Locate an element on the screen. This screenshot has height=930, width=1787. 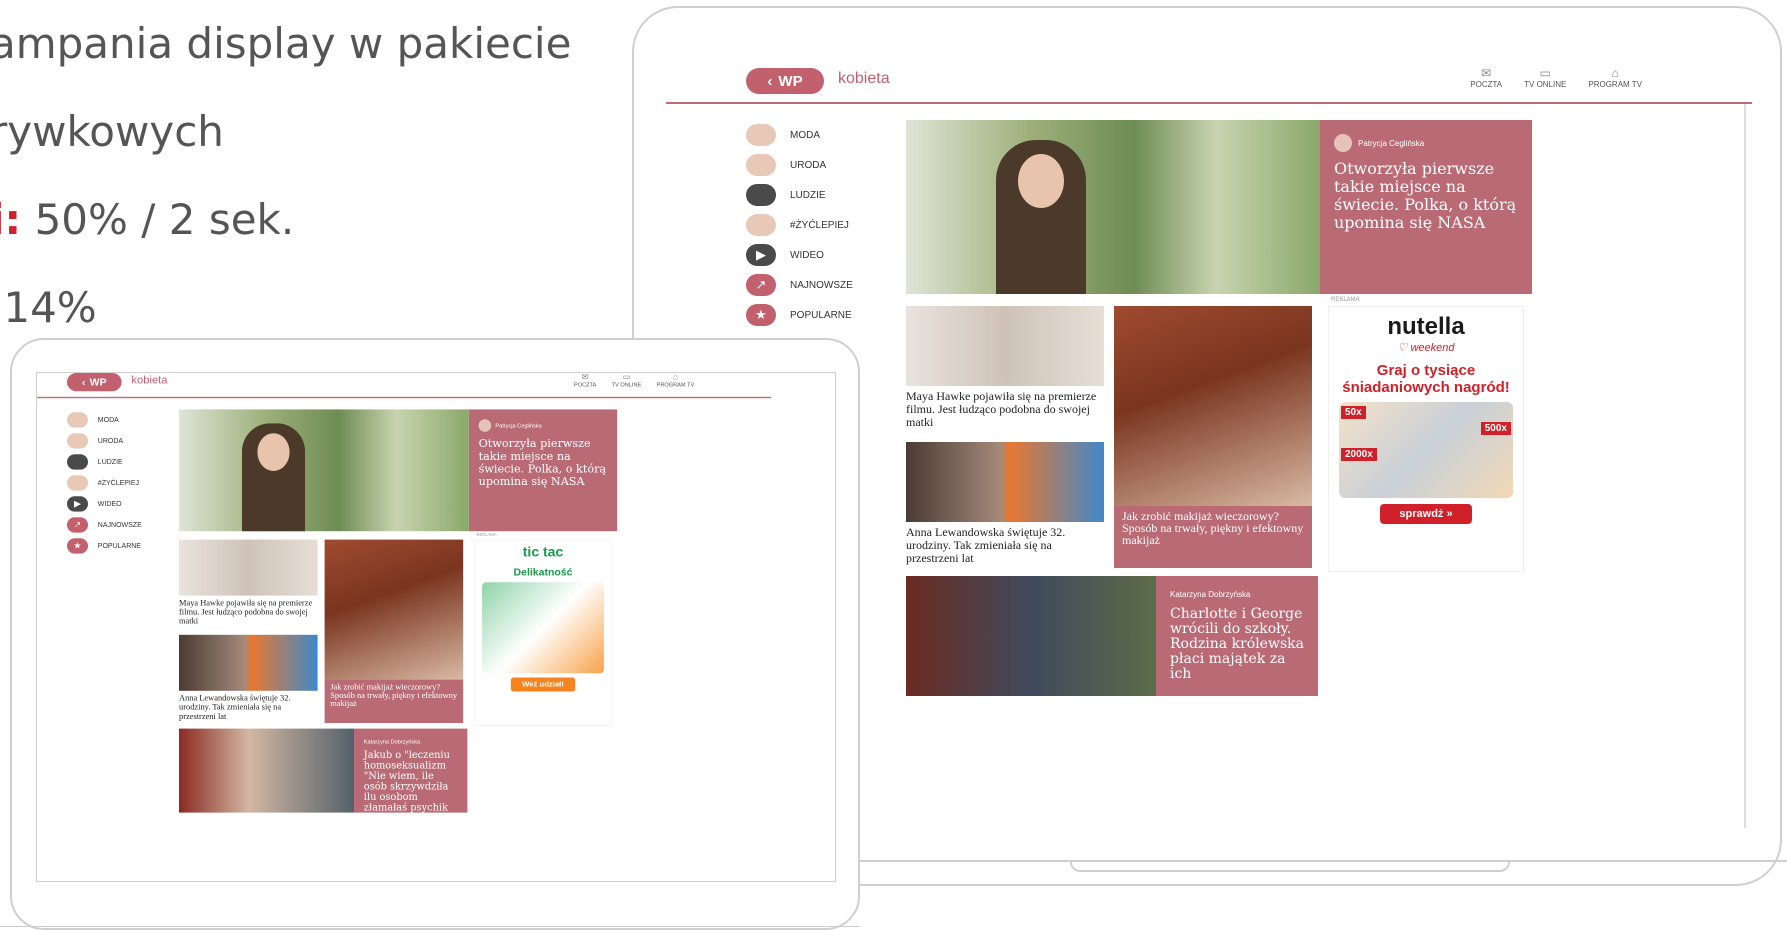
bullet-accent: i: is located at coordinates (11, 219).